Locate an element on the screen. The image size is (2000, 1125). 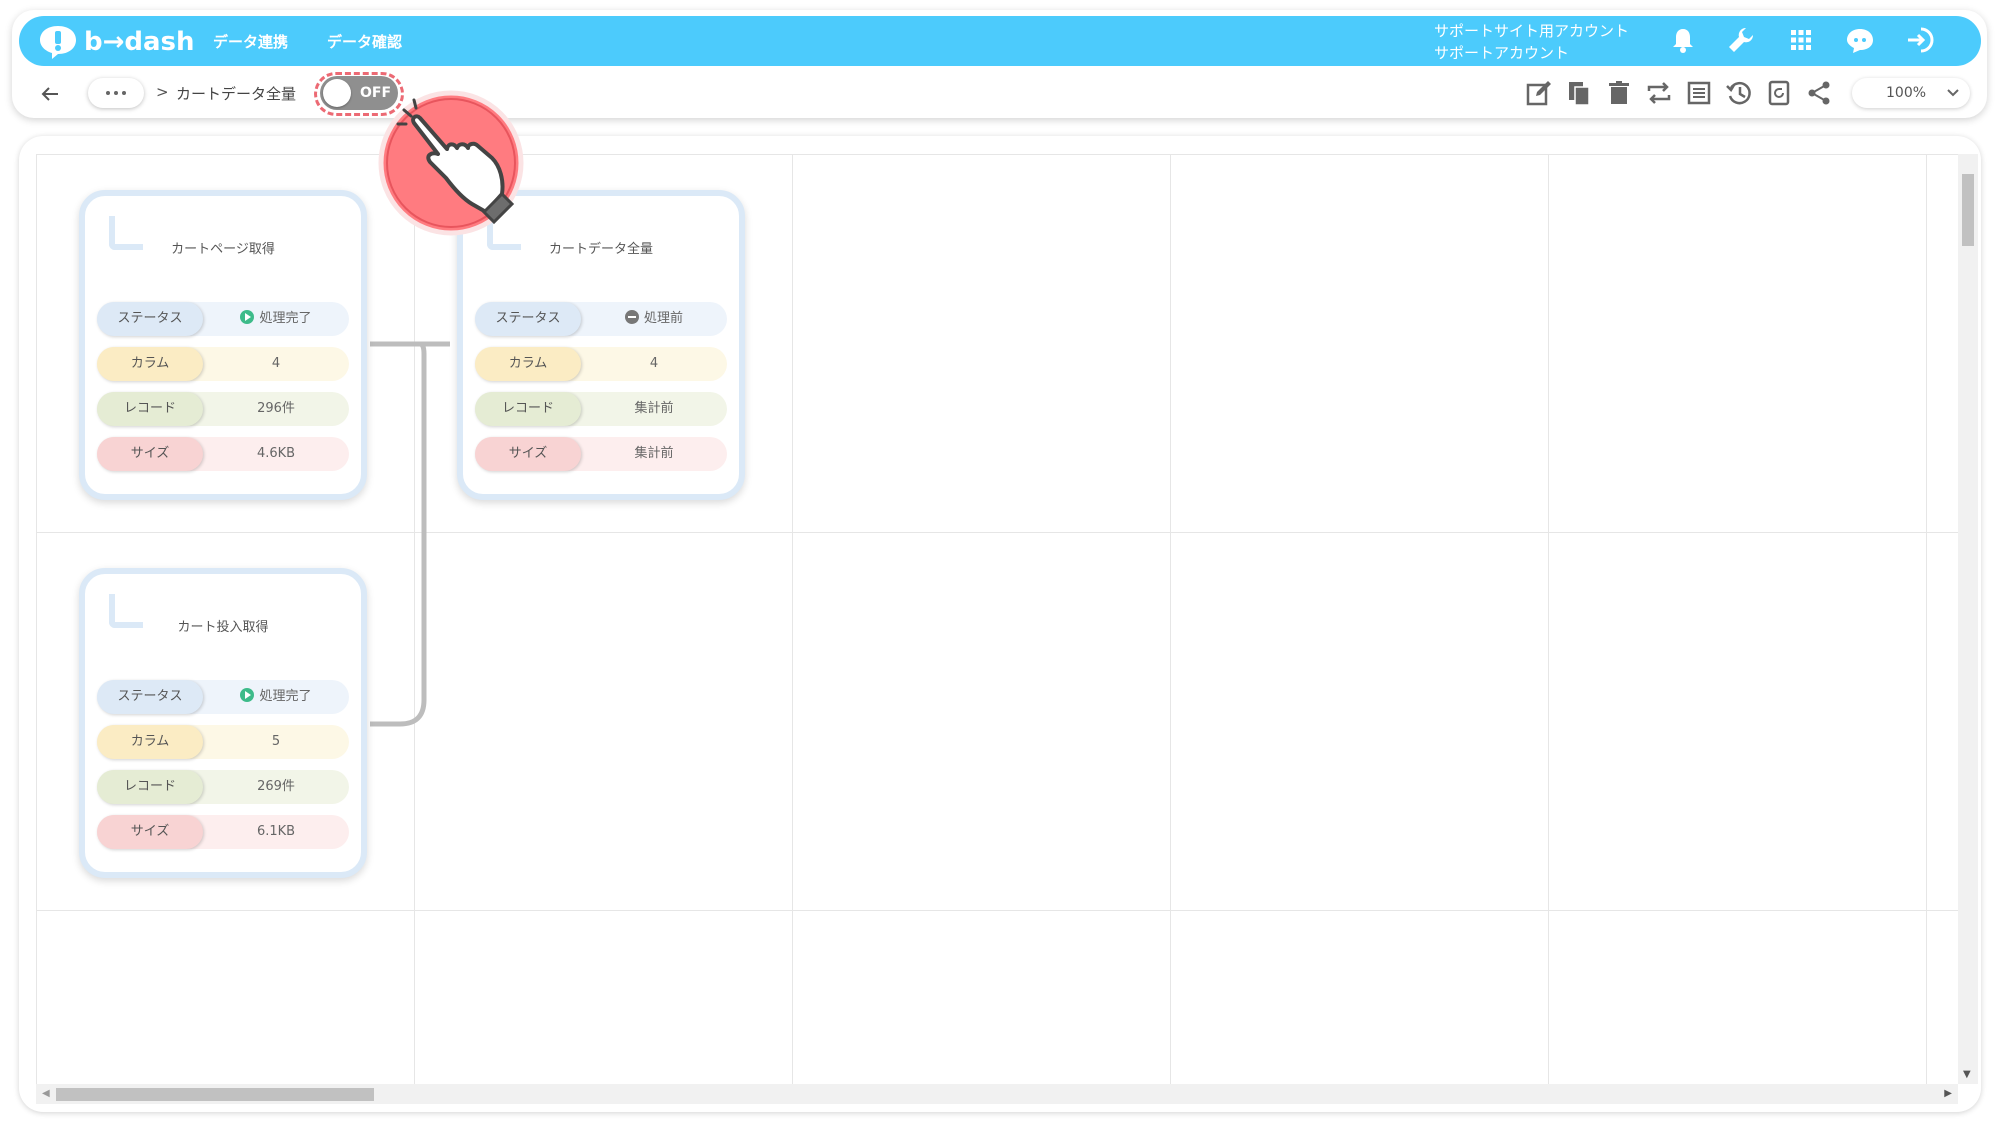
horizontal-scrollbar: ◀ ▶ is located at coordinates (997, 1094).